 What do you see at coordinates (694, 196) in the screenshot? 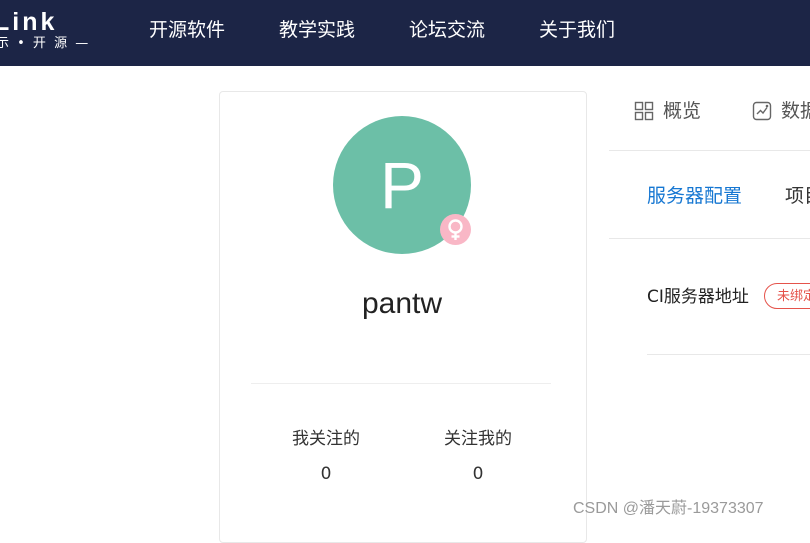
I see `subtab-server-config: 服务器配置` at bounding box center [694, 196].